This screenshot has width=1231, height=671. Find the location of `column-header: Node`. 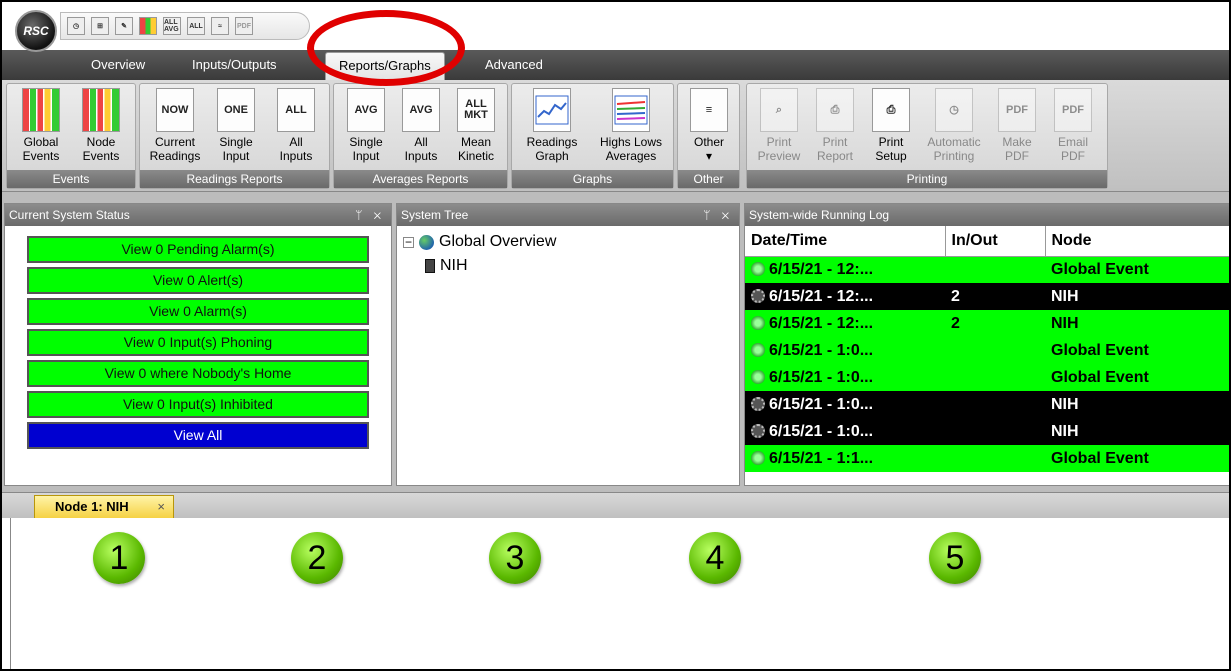

column-header: Node is located at coordinates (1137, 241).